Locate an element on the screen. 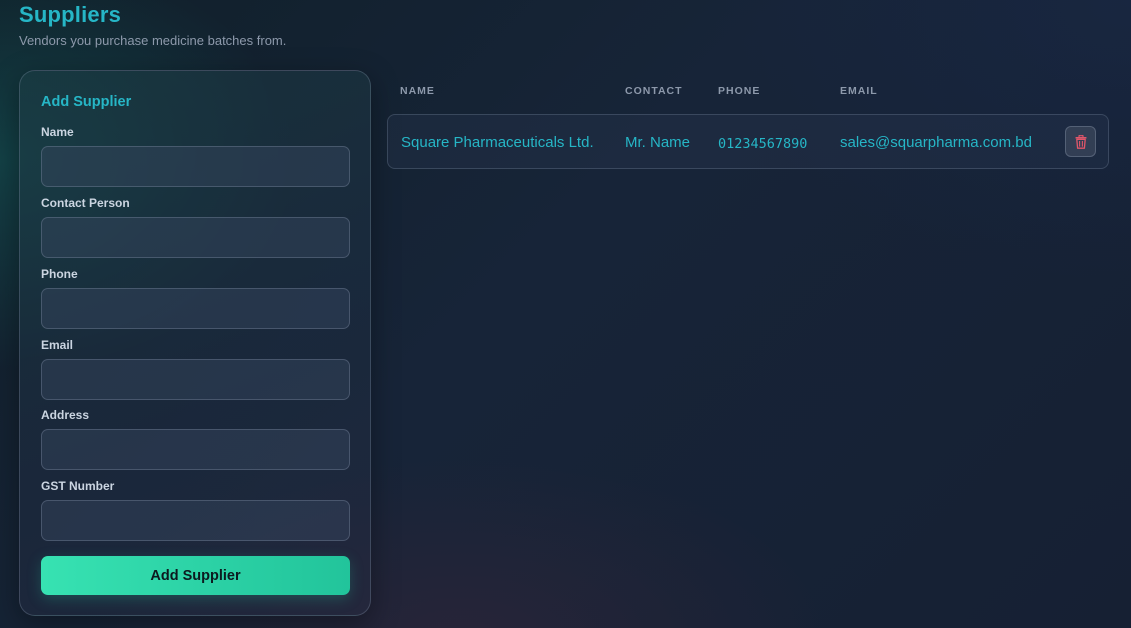 This screenshot has width=1131, height=628. supplier-email-cell: sales@squarpharma.com.bd is located at coordinates (936, 142).